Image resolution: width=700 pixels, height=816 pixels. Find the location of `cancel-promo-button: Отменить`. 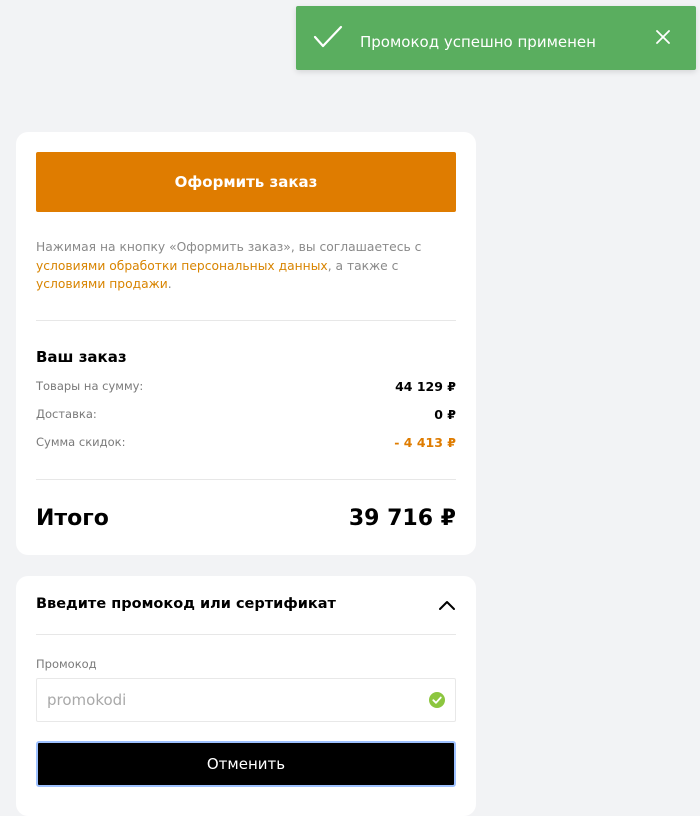

cancel-promo-button: Отменить is located at coordinates (246, 764).